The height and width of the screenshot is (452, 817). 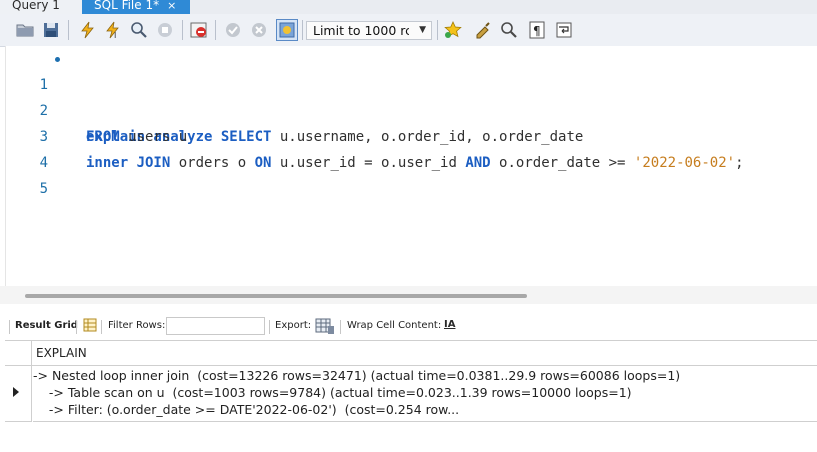 I want to click on wrap-lines-icon, so click(x=564, y=30).